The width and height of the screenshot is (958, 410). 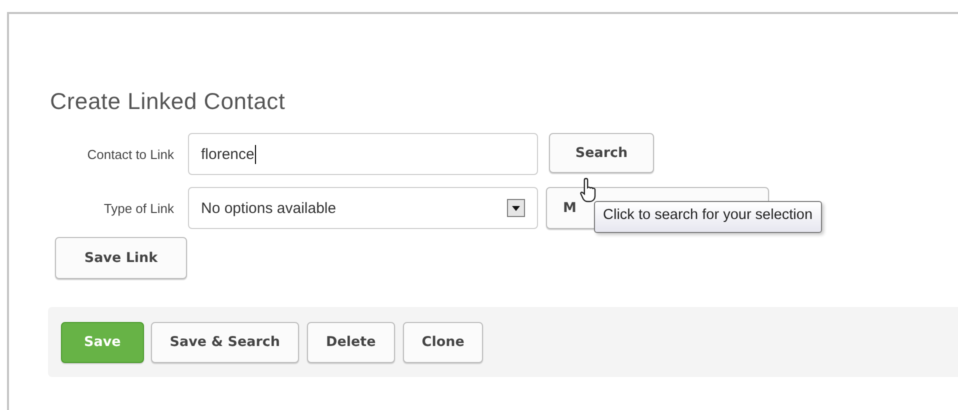 What do you see at coordinates (168, 101) in the screenshot?
I see `form-title: Create Linked Contact` at bounding box center [168, 101].